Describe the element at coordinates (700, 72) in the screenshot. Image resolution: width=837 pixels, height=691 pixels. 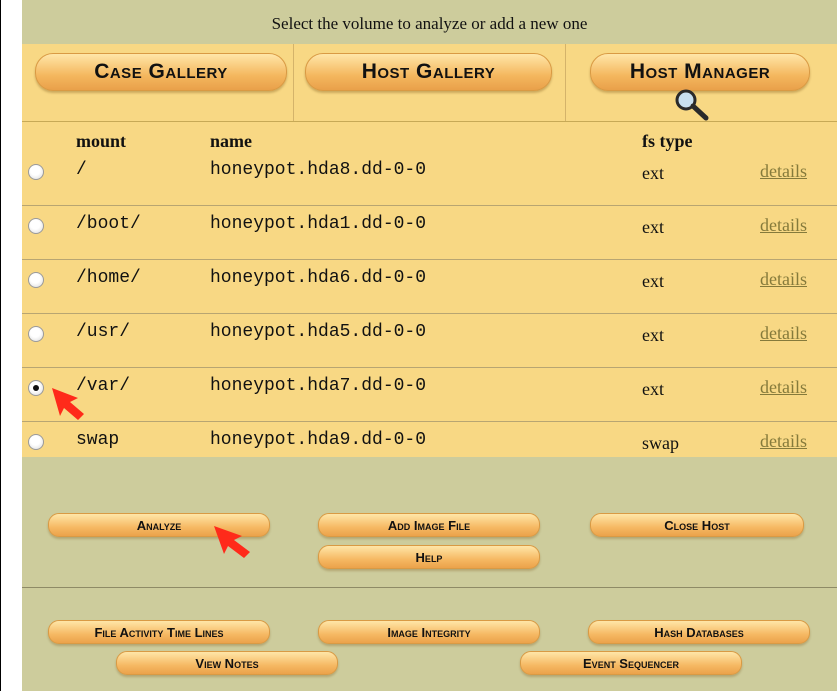
I see `host-manager-button: Host Manager` at that location.